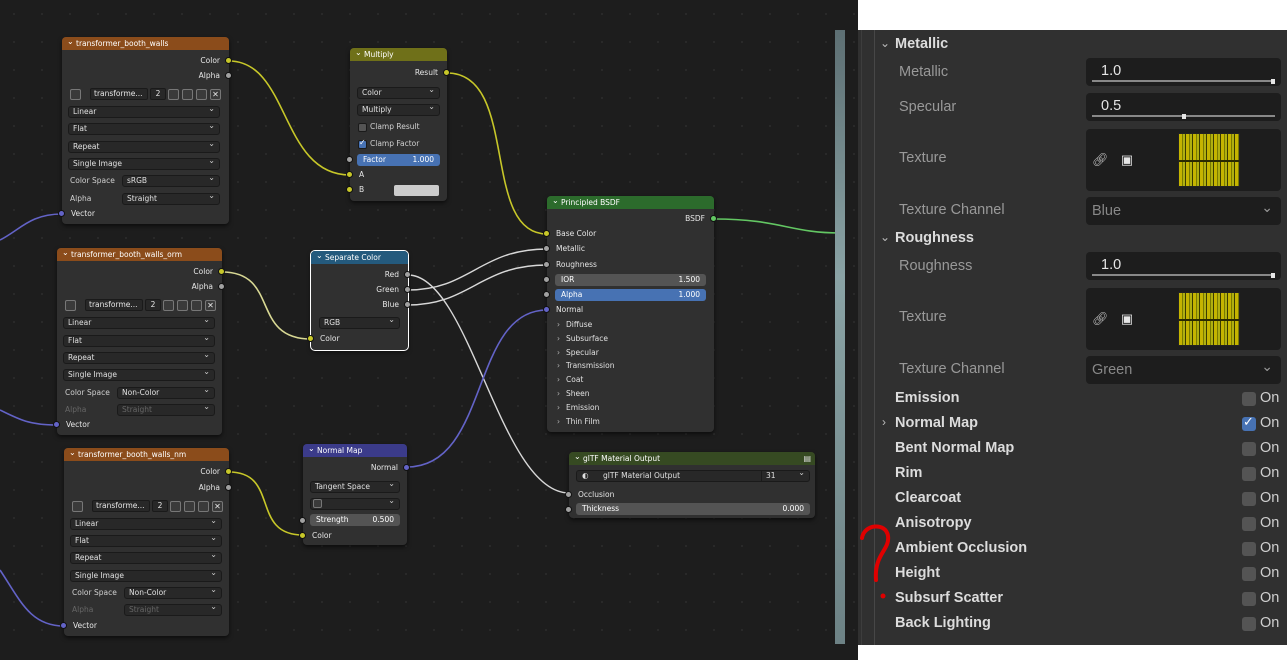 This screenshot has width=1287, height=660. Describe the element at coordinates (406, 467) in the screenshot. I see `output-normal-socket` at that location.